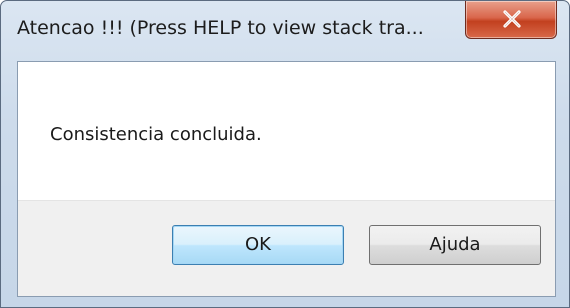 Image resolution: width=570 pixels, height=308 pixels. I want to click on help-button: Ajuda, so click(455, 245).